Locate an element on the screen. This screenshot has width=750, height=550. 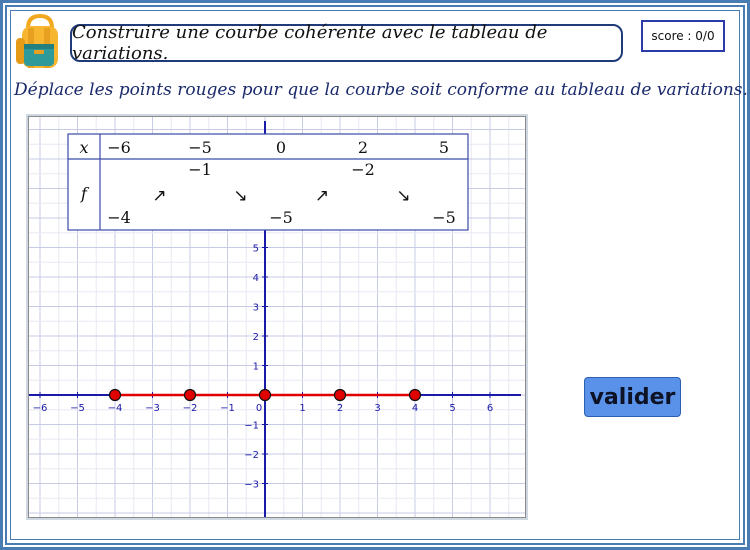
y-tick-label: 5 is located at coordinates (256, 249).